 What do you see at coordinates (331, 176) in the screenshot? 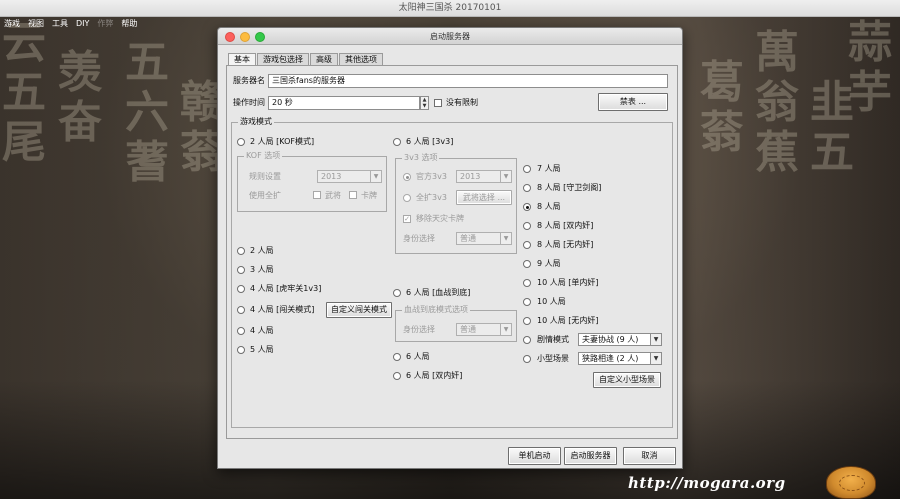
I see `kof-rule-value: 2013` at bounding box center [331, 176].